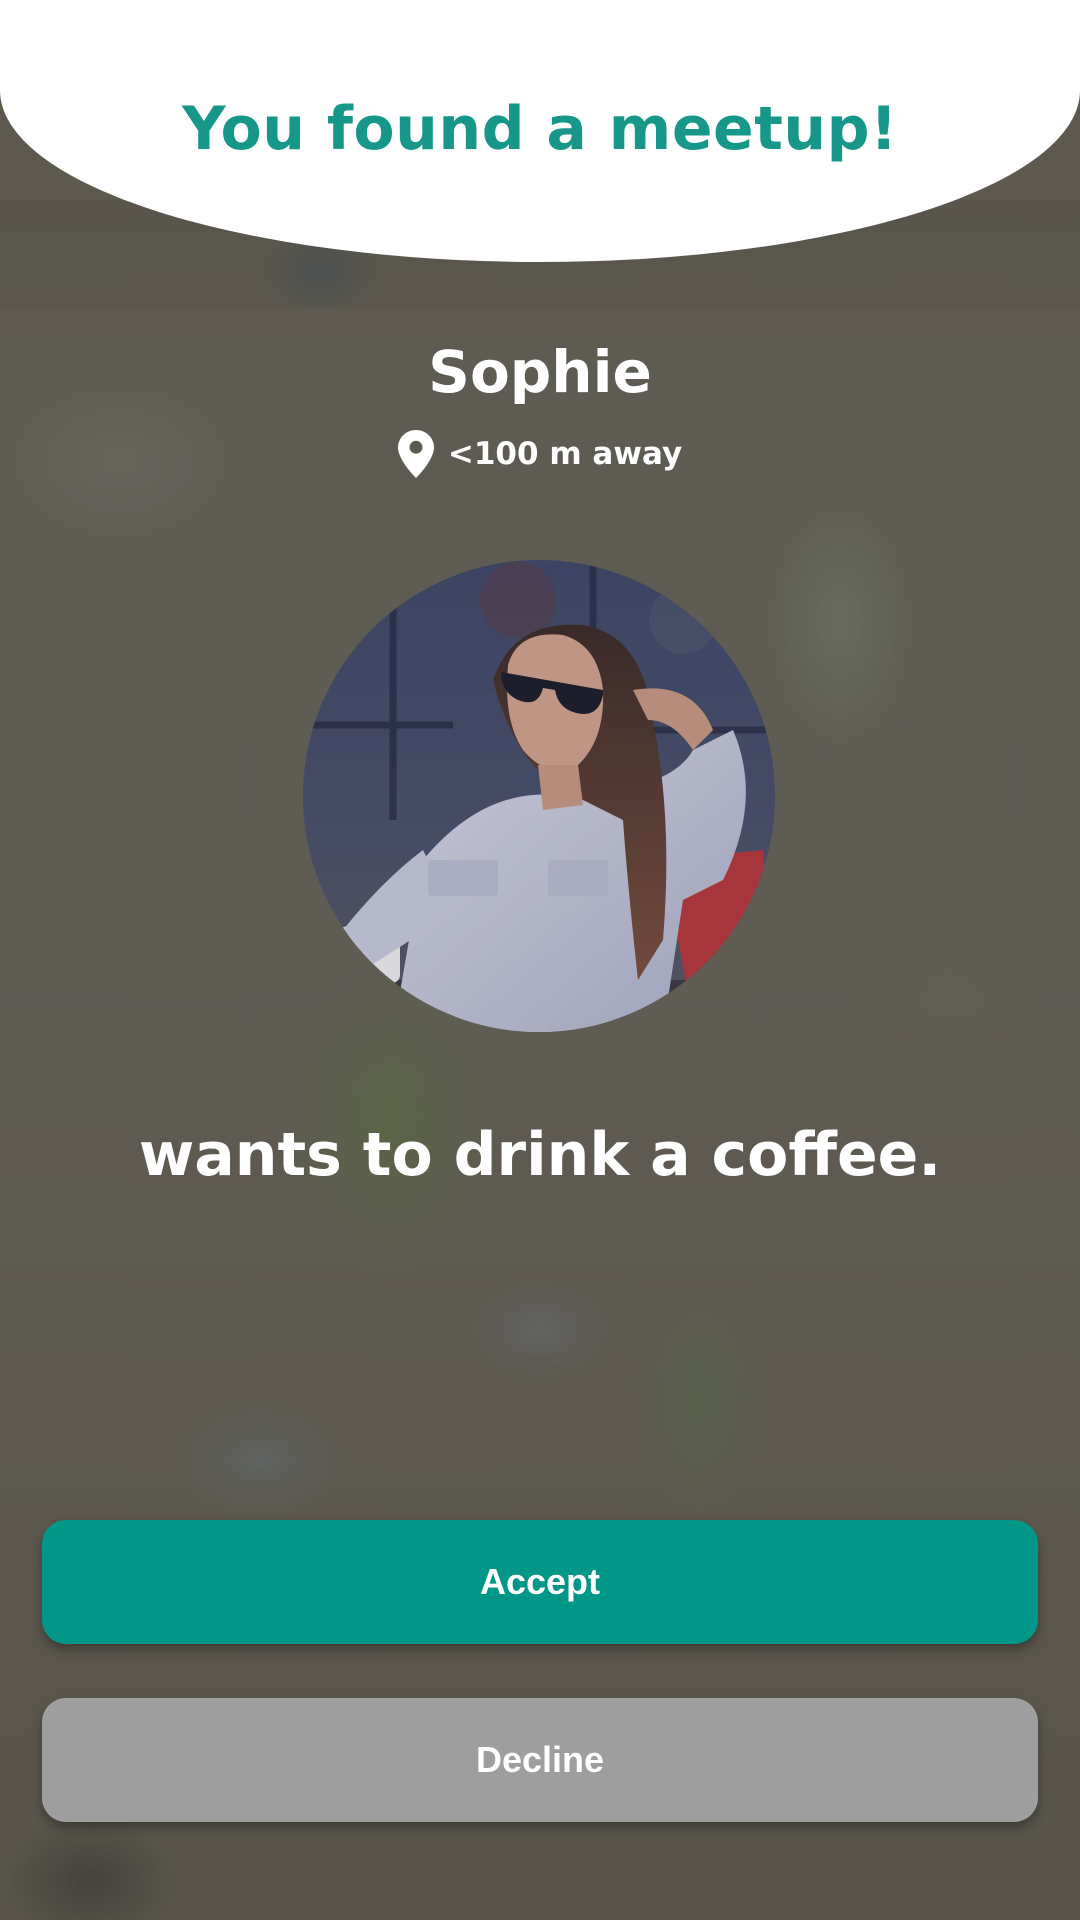  What do you see at coordinates (540, 129) in the screenshot?
I see `page-title: You found a meetup!` at bounding box center [540, 129].